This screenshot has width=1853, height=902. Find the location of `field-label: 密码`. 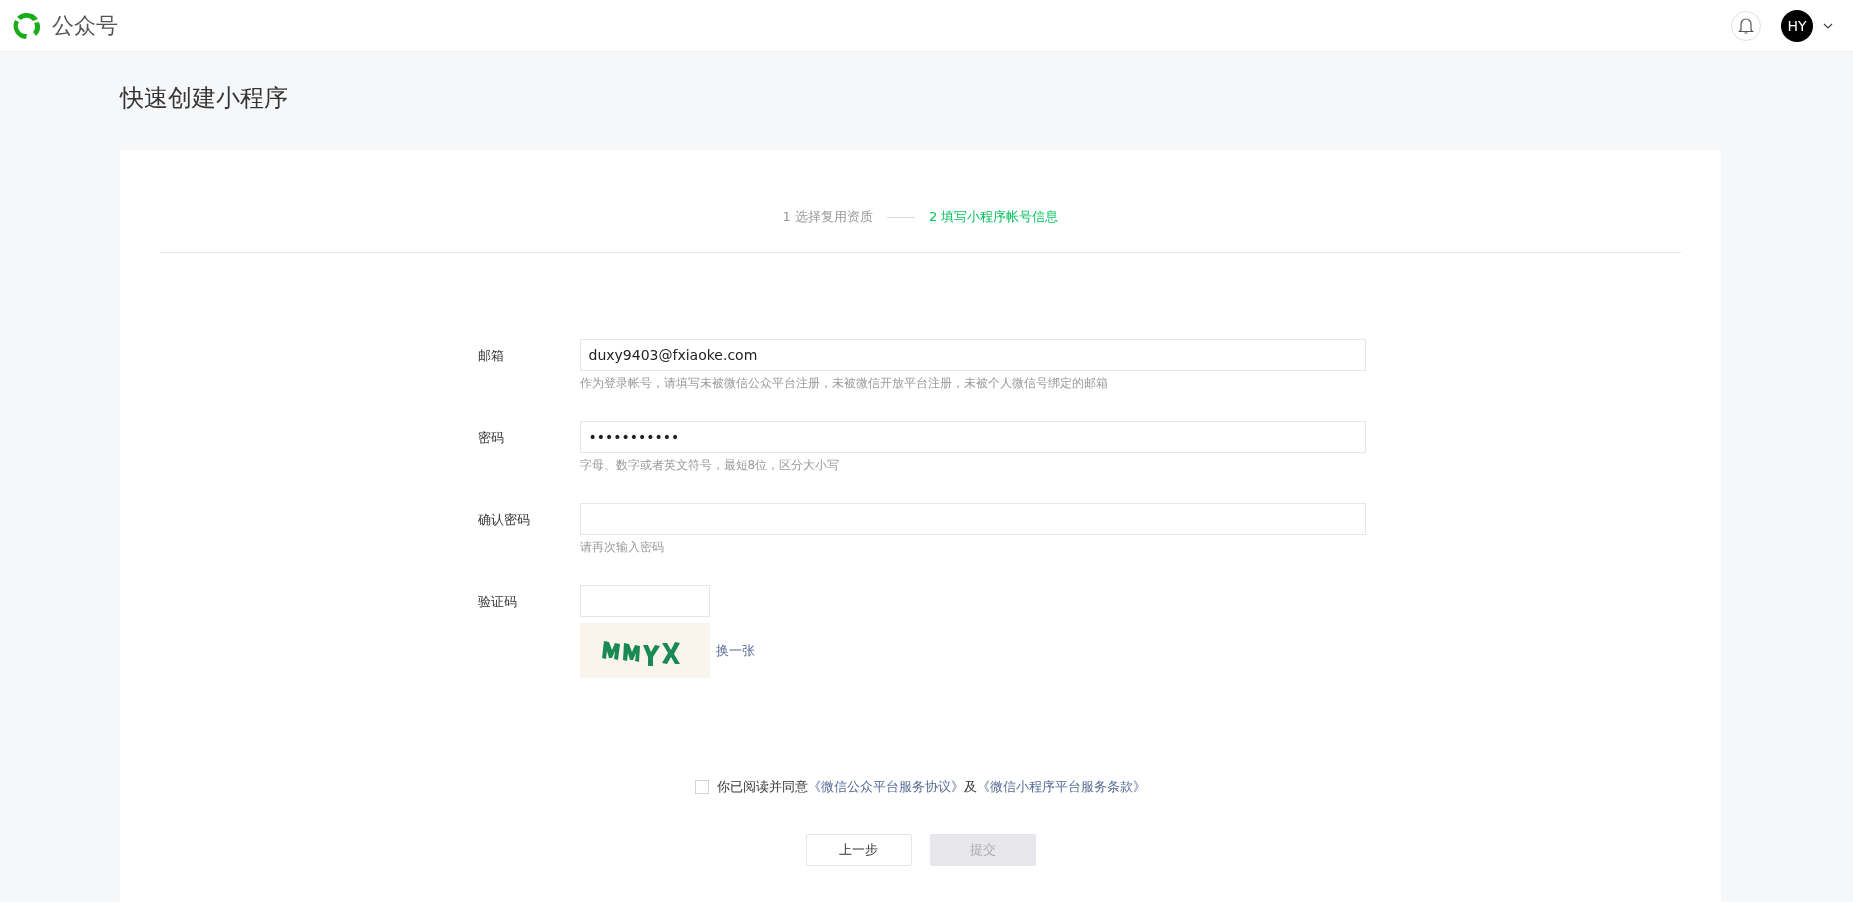

field-label: 密码 is located at coordinates (491, 438).